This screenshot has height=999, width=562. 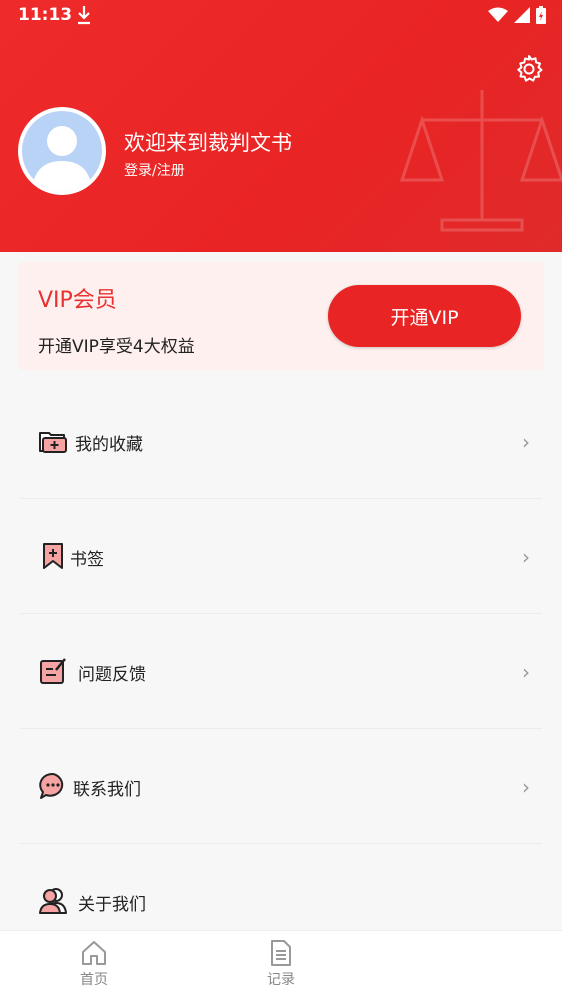 I want to click on tab-records: 记录, so click(x=281, y=964).